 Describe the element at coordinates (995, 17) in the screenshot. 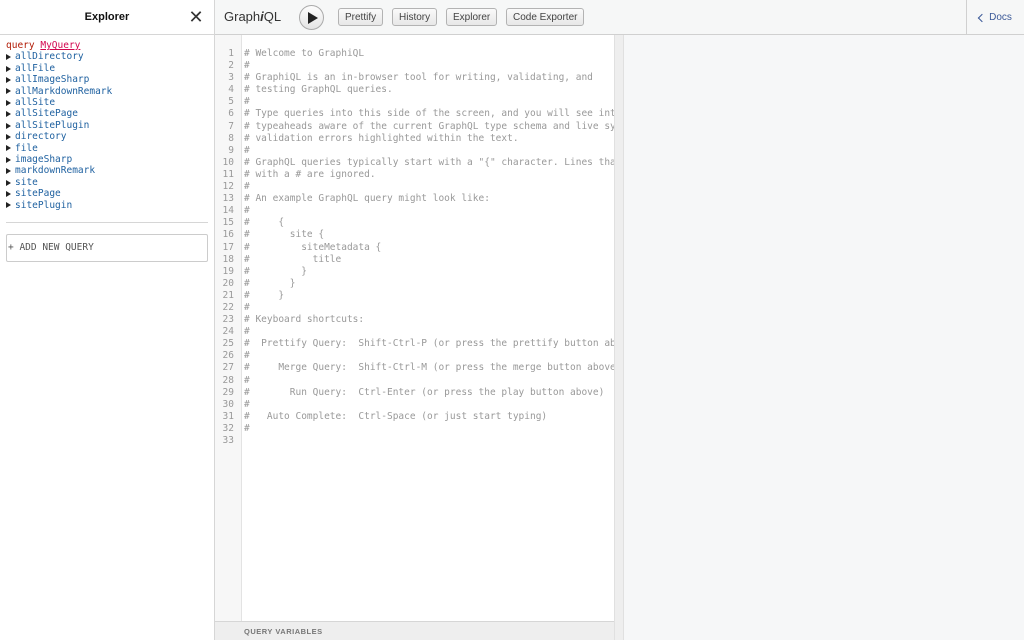

I see `docs-button: Docs` at that location.